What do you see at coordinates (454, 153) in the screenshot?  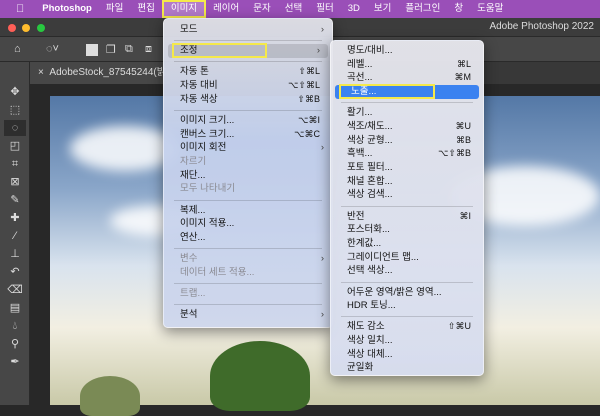 I see `shortcut: ⌥⇧⌘B` at bounding box center [454, 153].